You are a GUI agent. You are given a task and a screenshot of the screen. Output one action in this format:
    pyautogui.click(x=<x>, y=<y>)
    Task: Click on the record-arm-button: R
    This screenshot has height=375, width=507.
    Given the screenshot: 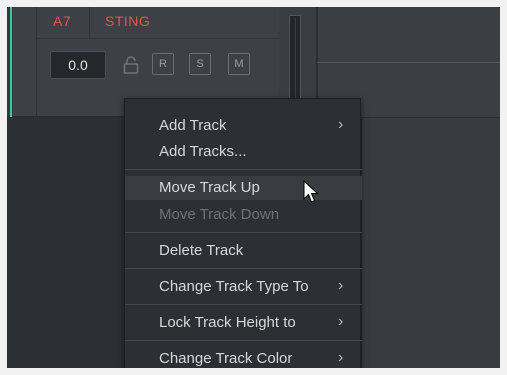 What is the action you would take?
    pyautogui.click(x=163, y=64)
    